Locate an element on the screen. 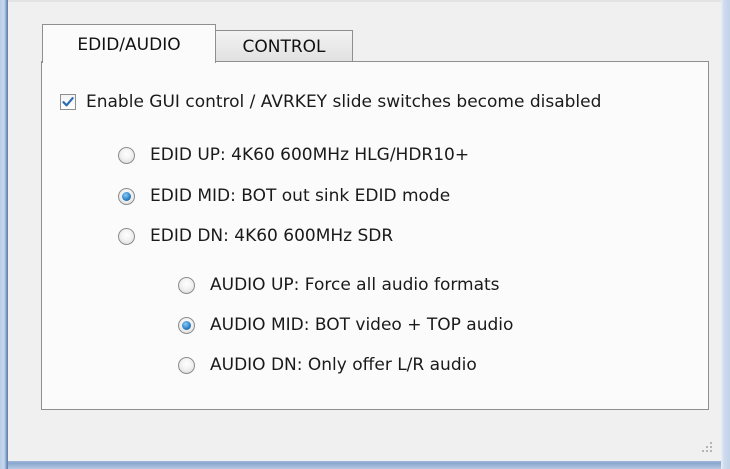 The image size is (730, 469). edid-dn-label: EDID DN: 4K60 600MHz SDR is located at coordinates (272, 236).